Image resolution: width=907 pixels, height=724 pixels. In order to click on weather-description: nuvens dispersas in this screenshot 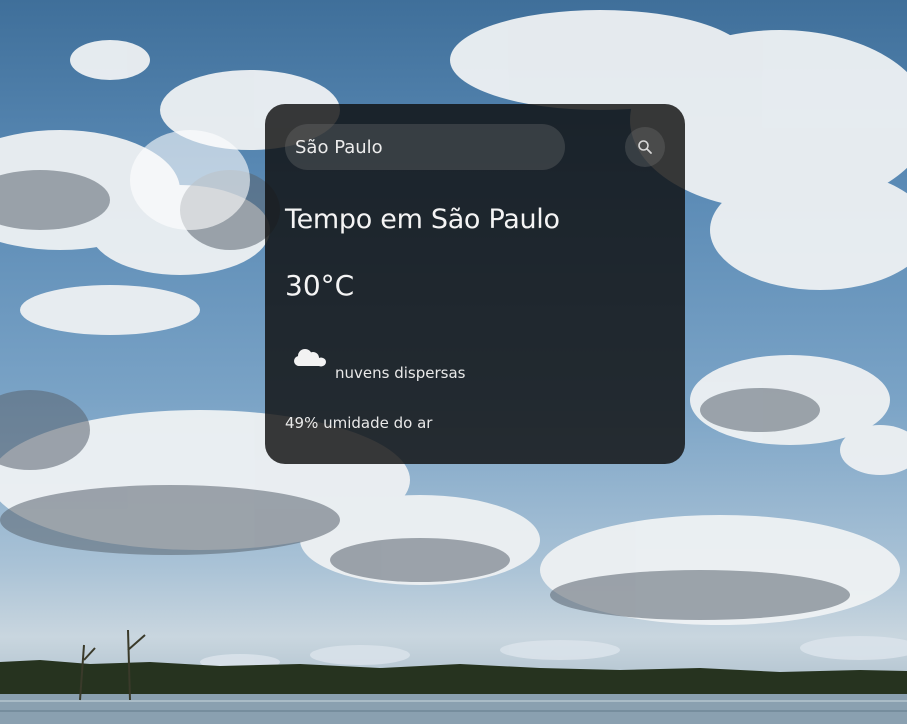, I will do `click(400, 373)`.